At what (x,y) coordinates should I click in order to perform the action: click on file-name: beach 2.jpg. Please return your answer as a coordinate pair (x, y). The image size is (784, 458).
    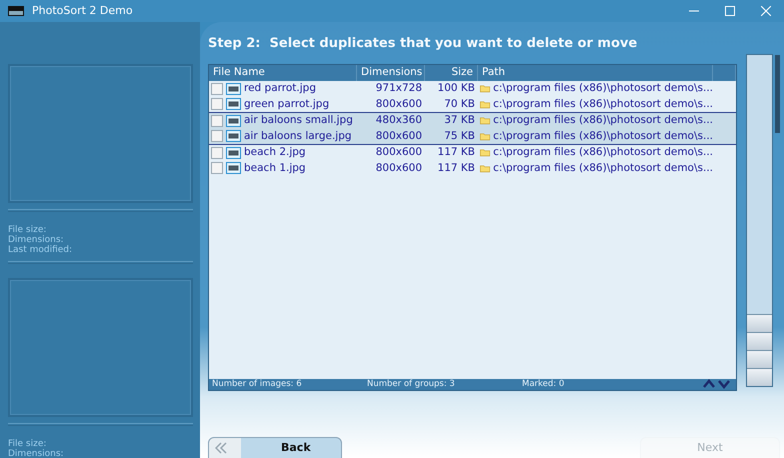
    Looking at the image, I should click on (275, 152).